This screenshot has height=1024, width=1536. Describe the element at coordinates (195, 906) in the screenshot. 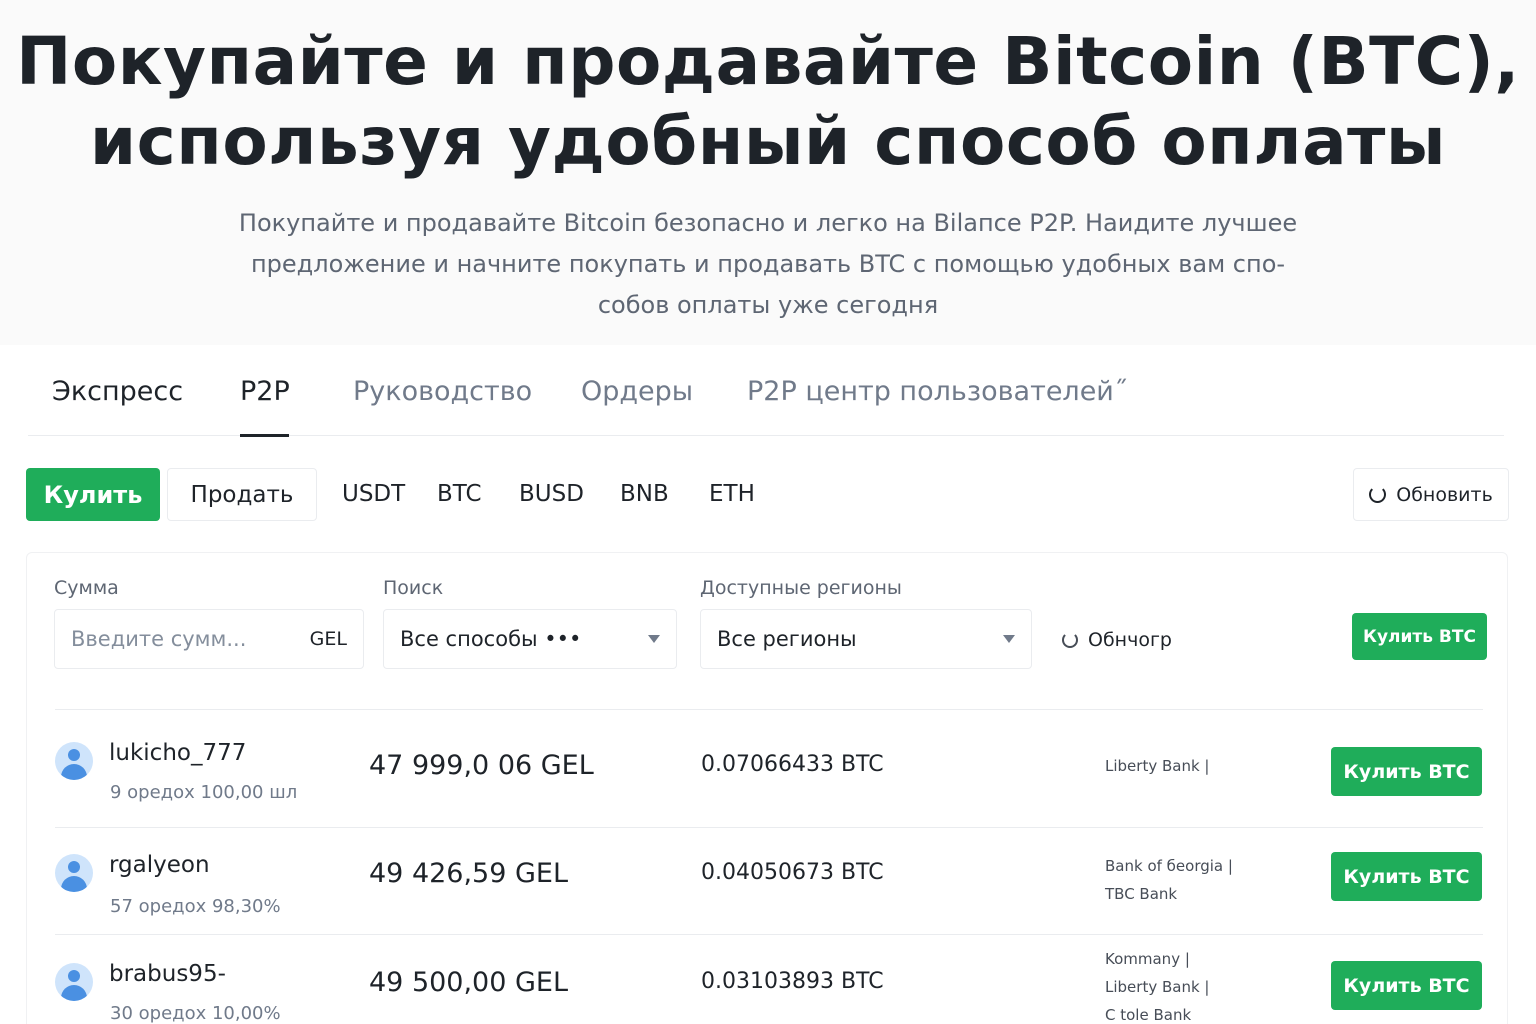

I see `advertiser-stats: 57 оредох 98,30%` at that location.